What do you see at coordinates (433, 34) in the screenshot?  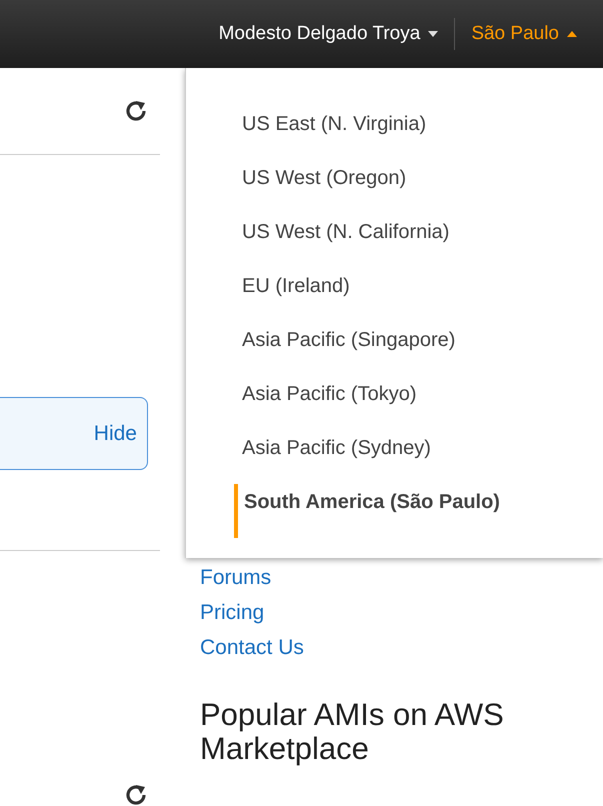 I see `caret-down-icon` at bounding box center [433, 34].